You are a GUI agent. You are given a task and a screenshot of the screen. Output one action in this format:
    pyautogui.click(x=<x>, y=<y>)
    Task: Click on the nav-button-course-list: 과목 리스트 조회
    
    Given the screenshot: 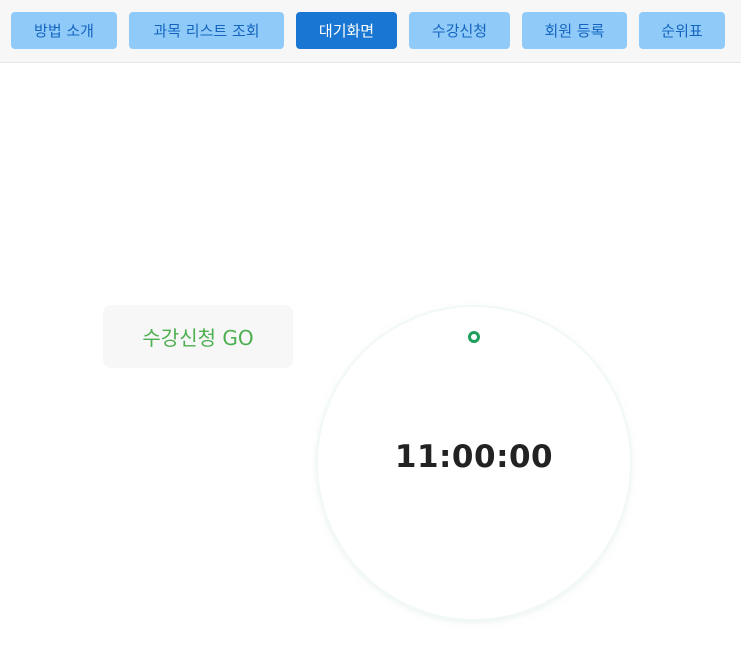 What is the action you would take?
    pyautogui.click(x=206, y=30)
    